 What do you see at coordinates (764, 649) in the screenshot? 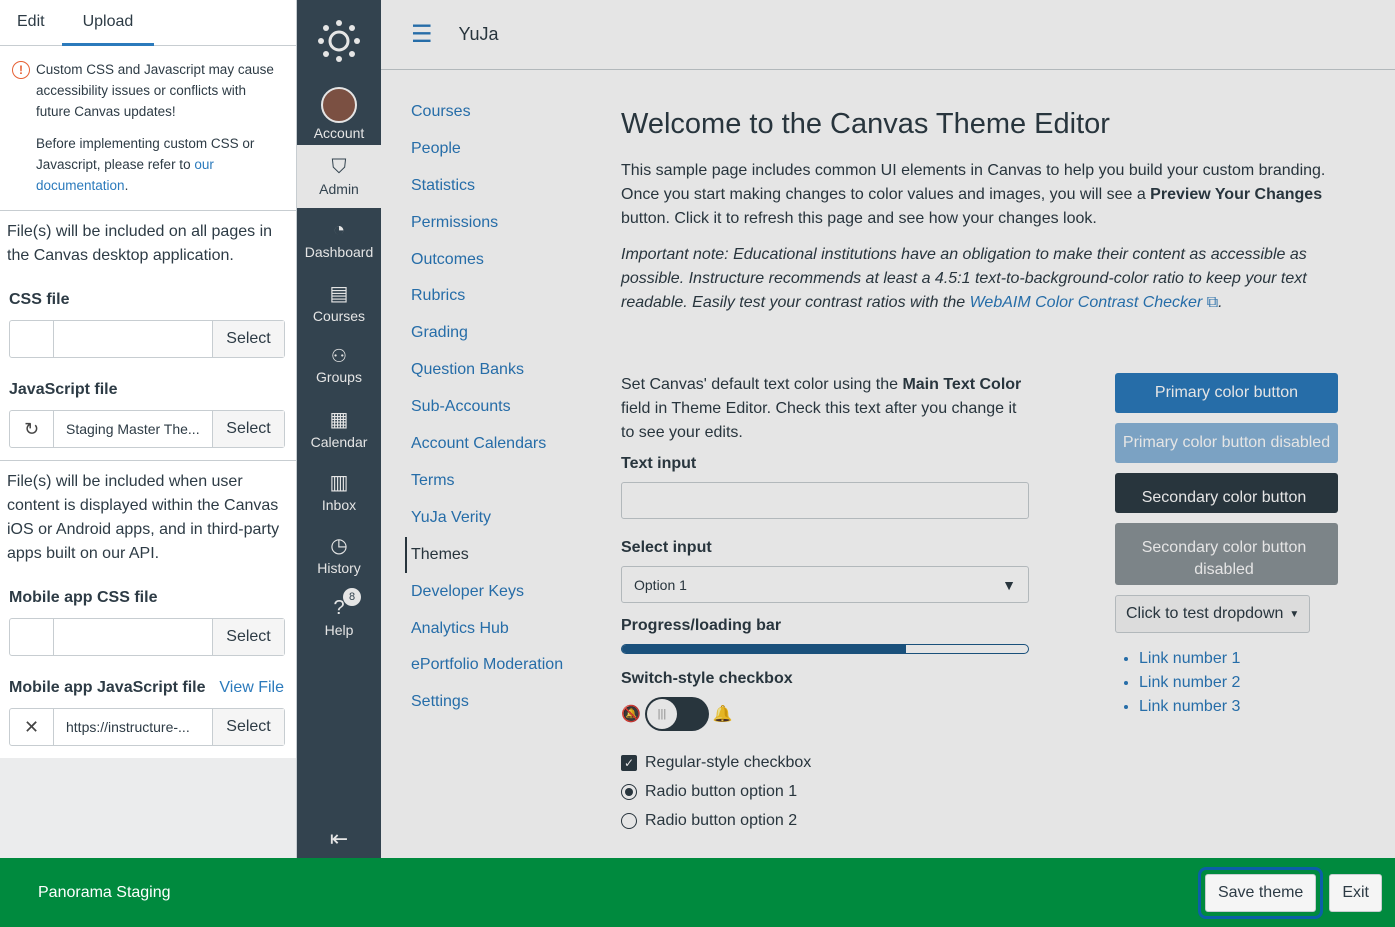
I see `progress-fill` at bounding box center [764, 649].